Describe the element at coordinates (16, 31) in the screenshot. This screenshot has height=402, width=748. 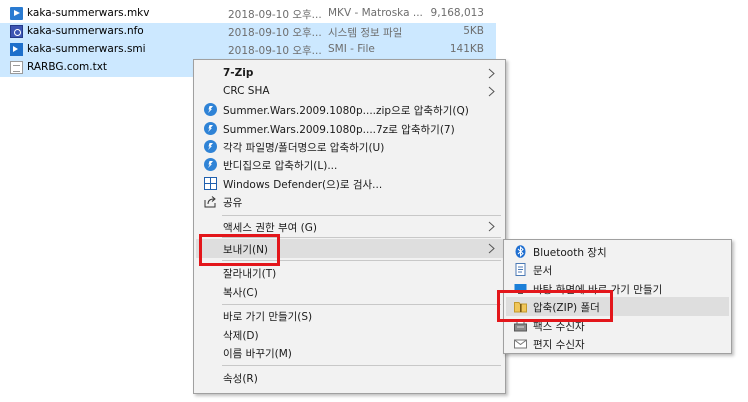
I see `nfo-file-icon` at that location.